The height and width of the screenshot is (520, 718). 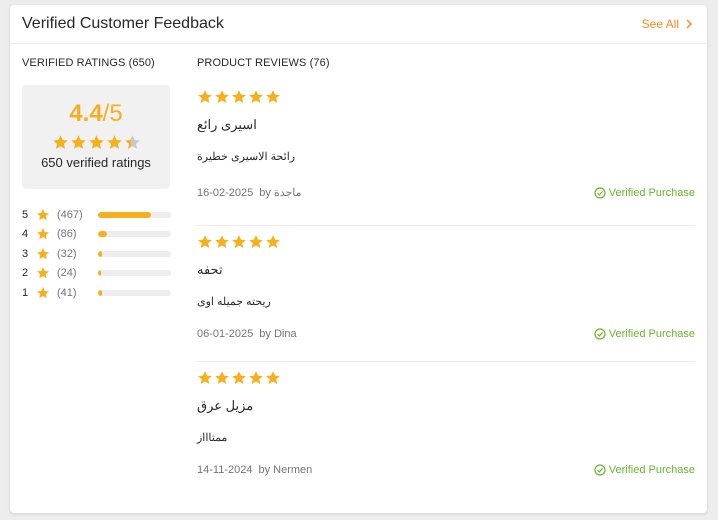 What do you see at coordinates (225, 334) in the screenshot?
I see `review-date: 06-01-2025` at bounding box center [225, 334].